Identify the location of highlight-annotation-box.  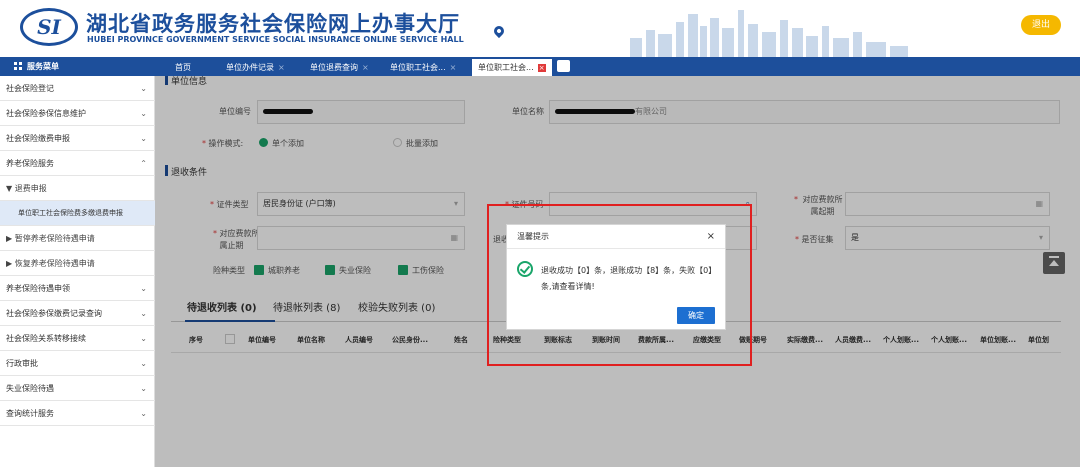
(619, 285).